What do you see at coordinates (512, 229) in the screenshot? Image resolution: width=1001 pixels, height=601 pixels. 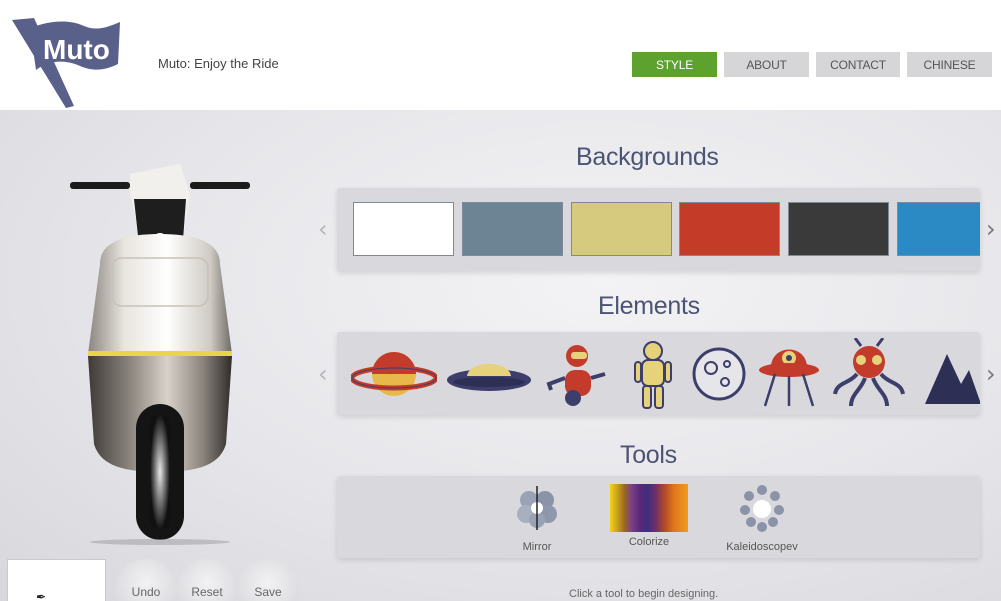 I see `swatch-slate` at bounding box center [512, 229].